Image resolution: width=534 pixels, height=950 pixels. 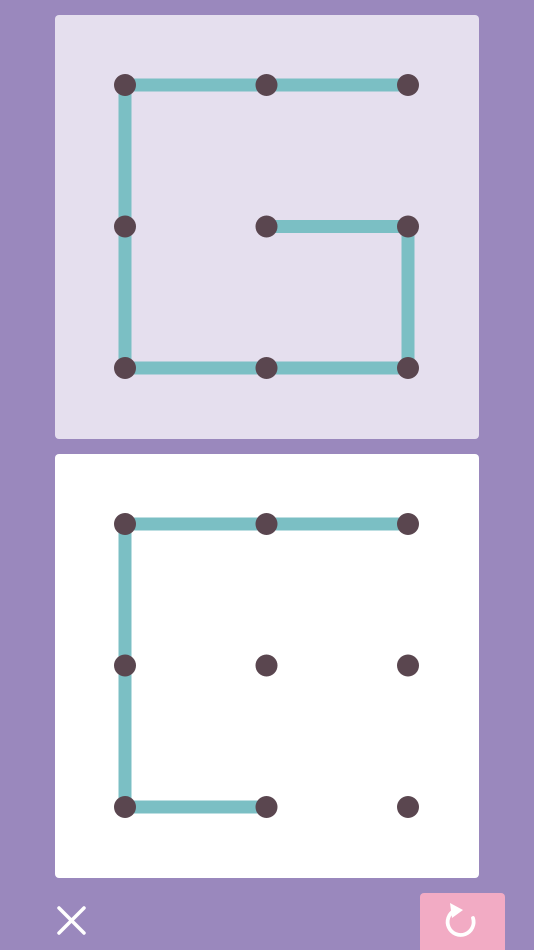 I want to click on close-icon, so click(x=71, y=920).